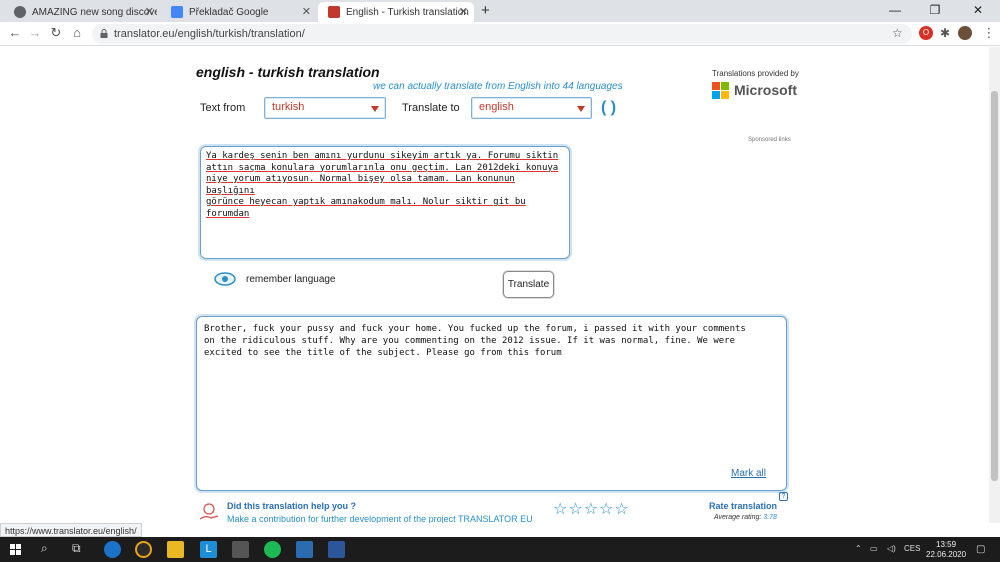  What do you see at coordinates (208, 549) in the screenshot?
I see `lightroom-icon: L` at bounding box center [208, 549].